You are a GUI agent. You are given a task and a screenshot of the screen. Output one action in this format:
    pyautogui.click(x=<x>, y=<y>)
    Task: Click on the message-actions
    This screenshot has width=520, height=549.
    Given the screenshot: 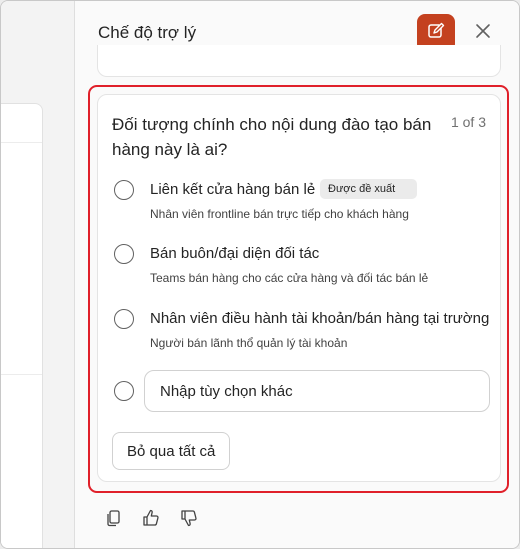 What is the action you would take?
    pyautogui.click(x=151, y=518)
    